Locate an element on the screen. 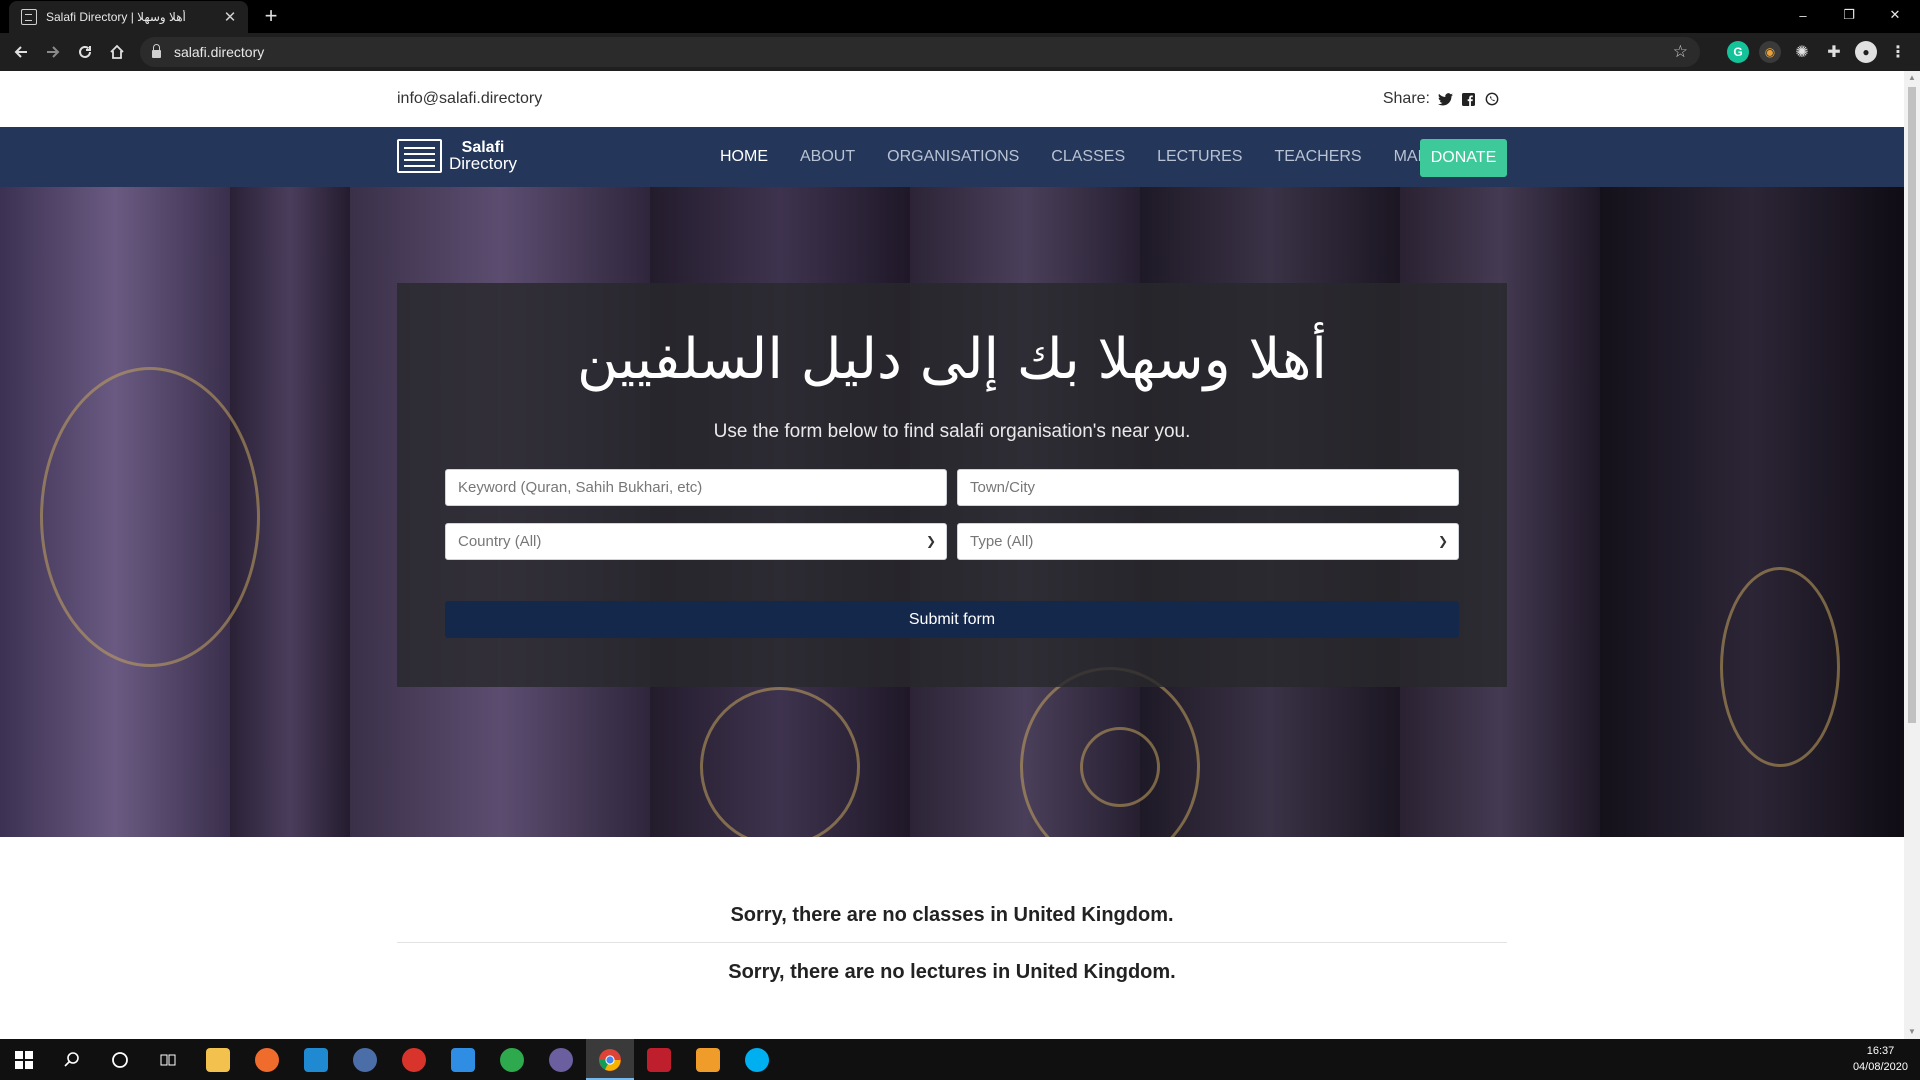 This screenshot has width=1920, height=1080. account-icon: ● is located at coordinates (1866, 52).